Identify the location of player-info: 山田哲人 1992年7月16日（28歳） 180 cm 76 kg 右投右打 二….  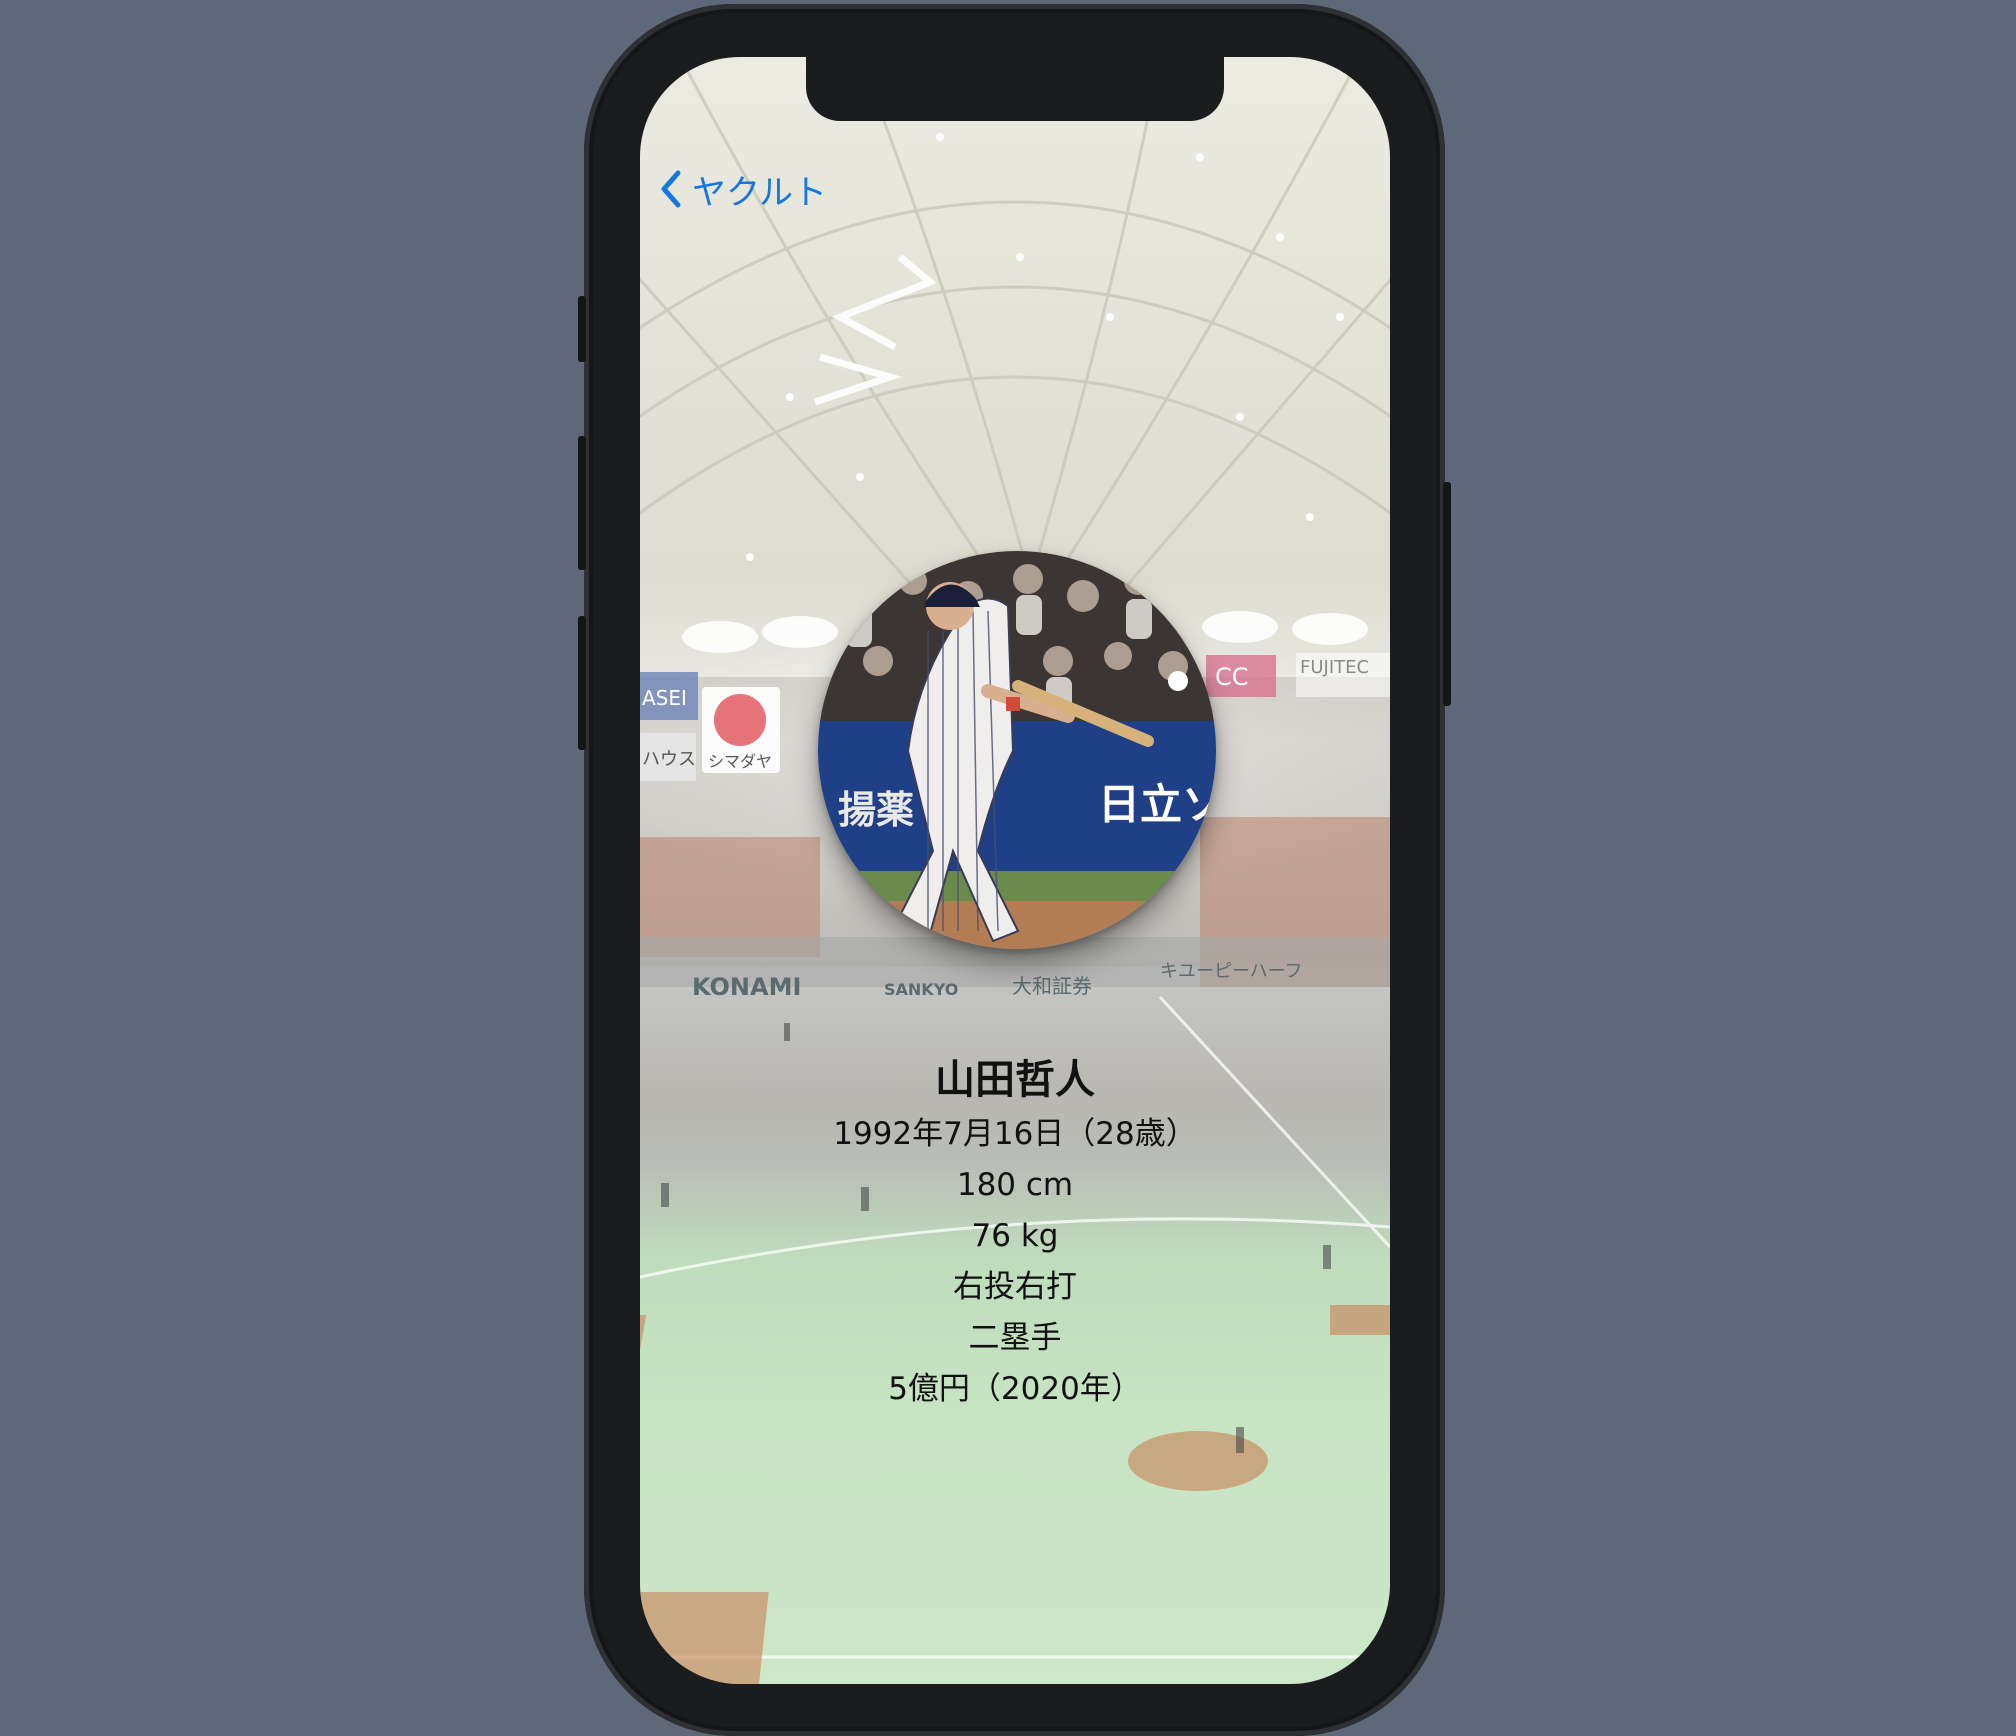
(1015, 1233).